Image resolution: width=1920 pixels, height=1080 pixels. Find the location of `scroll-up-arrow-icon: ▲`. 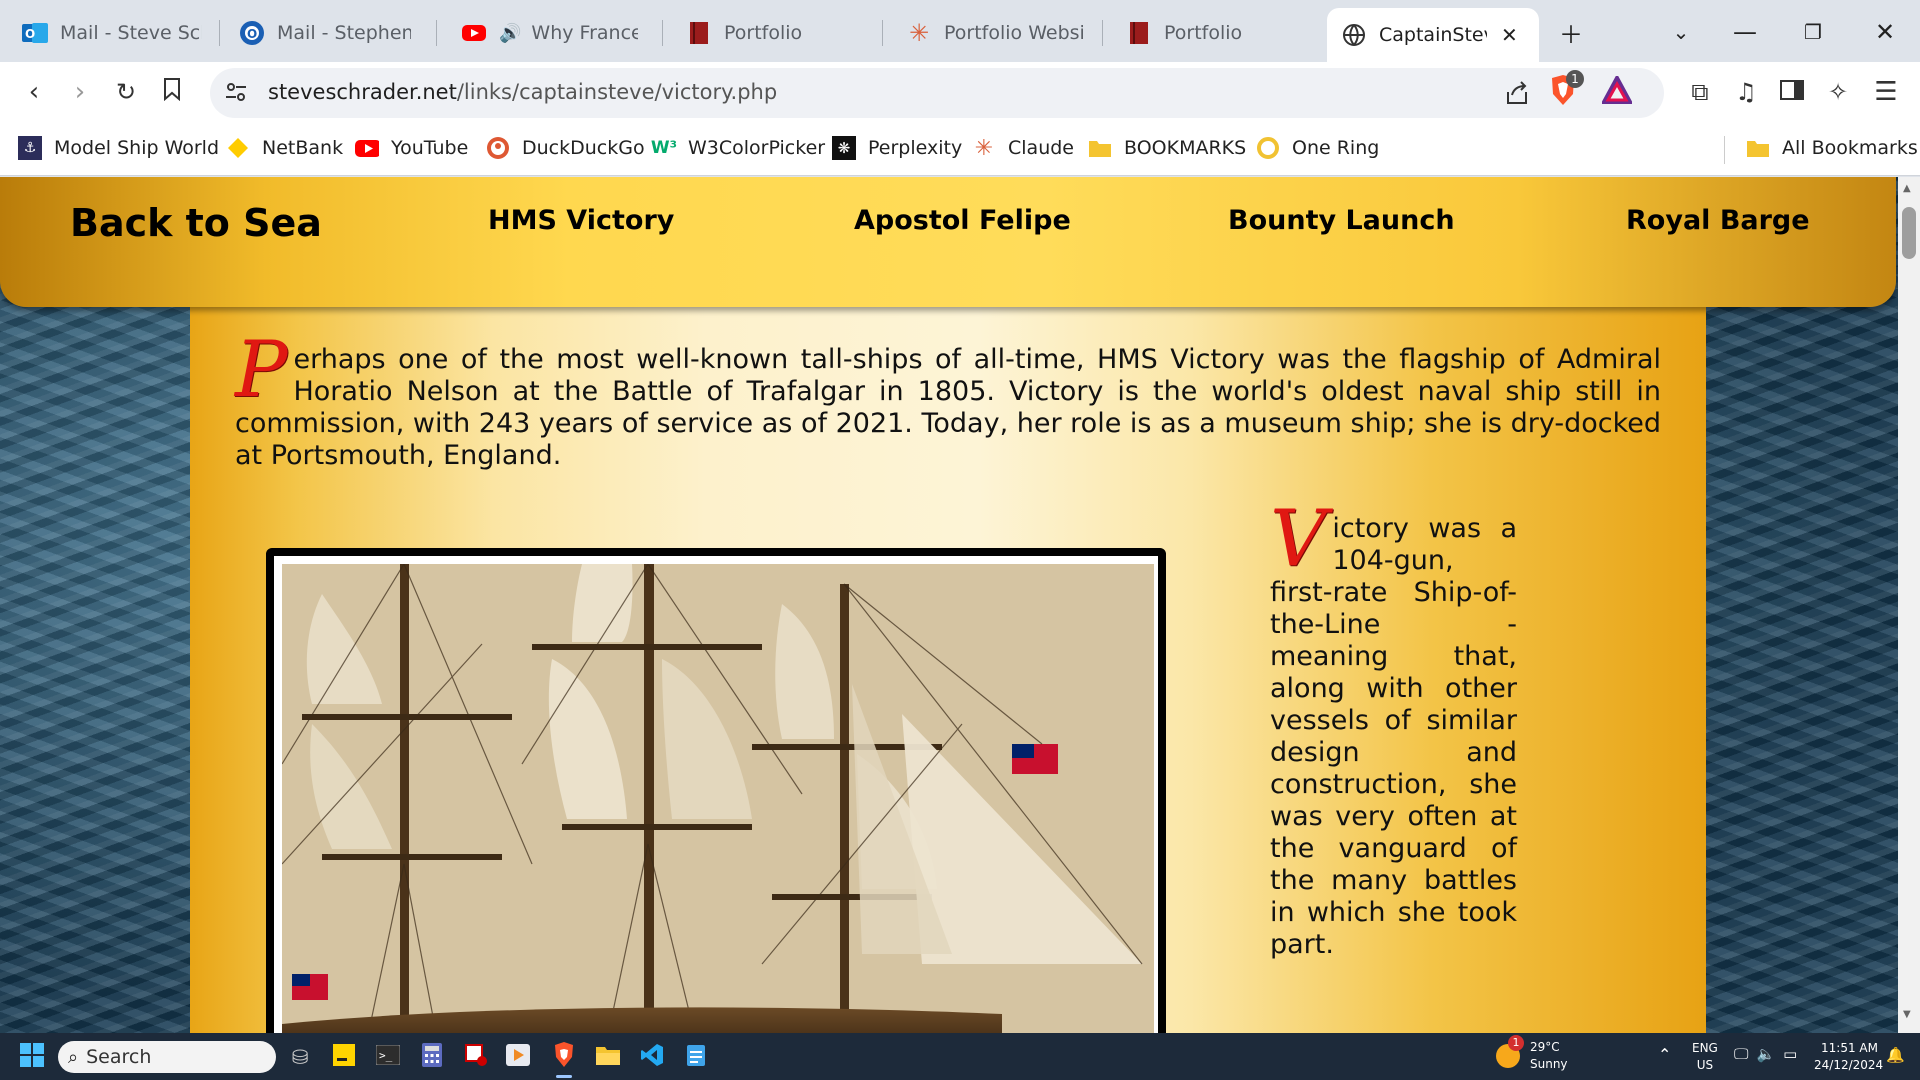

scroll-up-arrow-icon: ▲ is located at coordinates (1907, 188).